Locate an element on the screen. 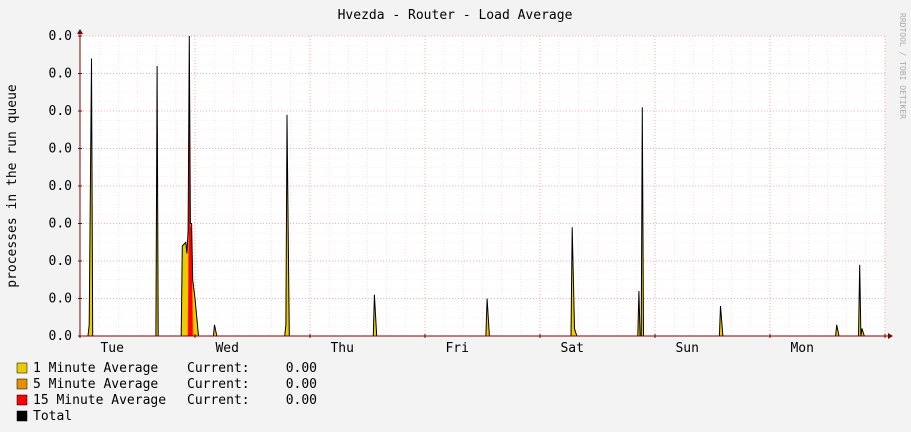 This screenshot has width=911, height=432. x-tick-label: Thu is located at coordinates (341, 348).